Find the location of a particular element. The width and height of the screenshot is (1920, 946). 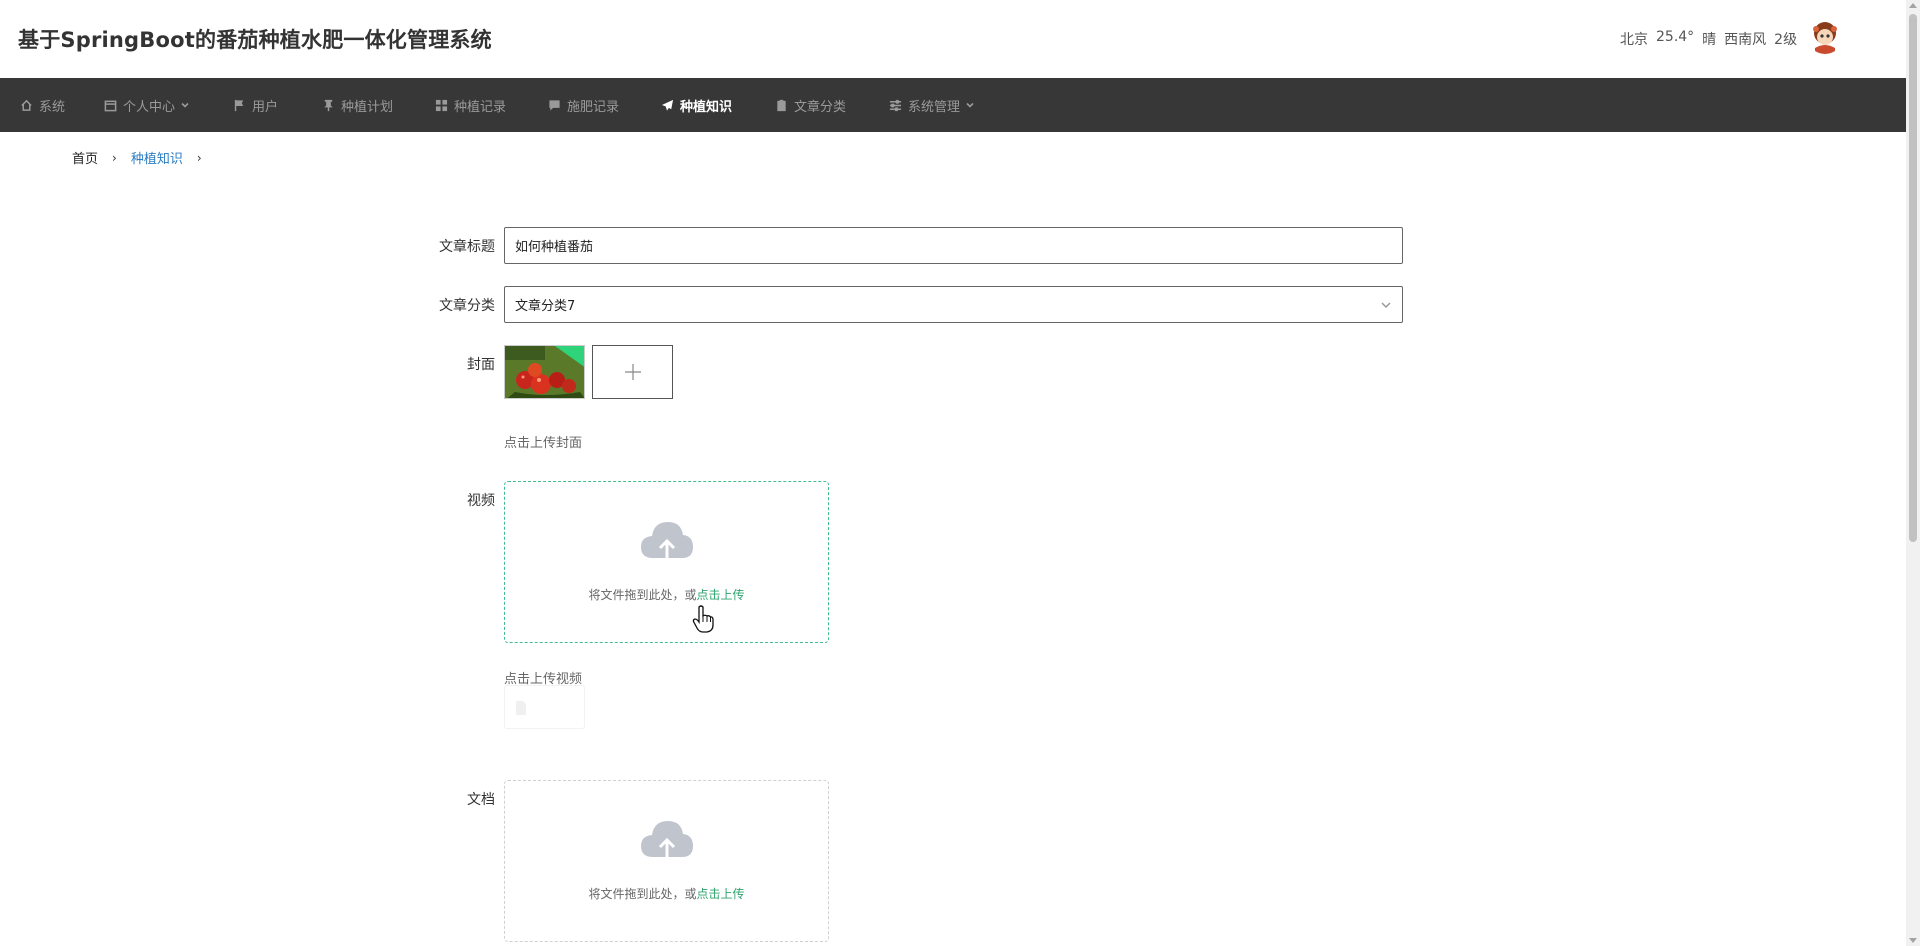

scroll-down-arrow-icon is located at coordinates (1913, 940).